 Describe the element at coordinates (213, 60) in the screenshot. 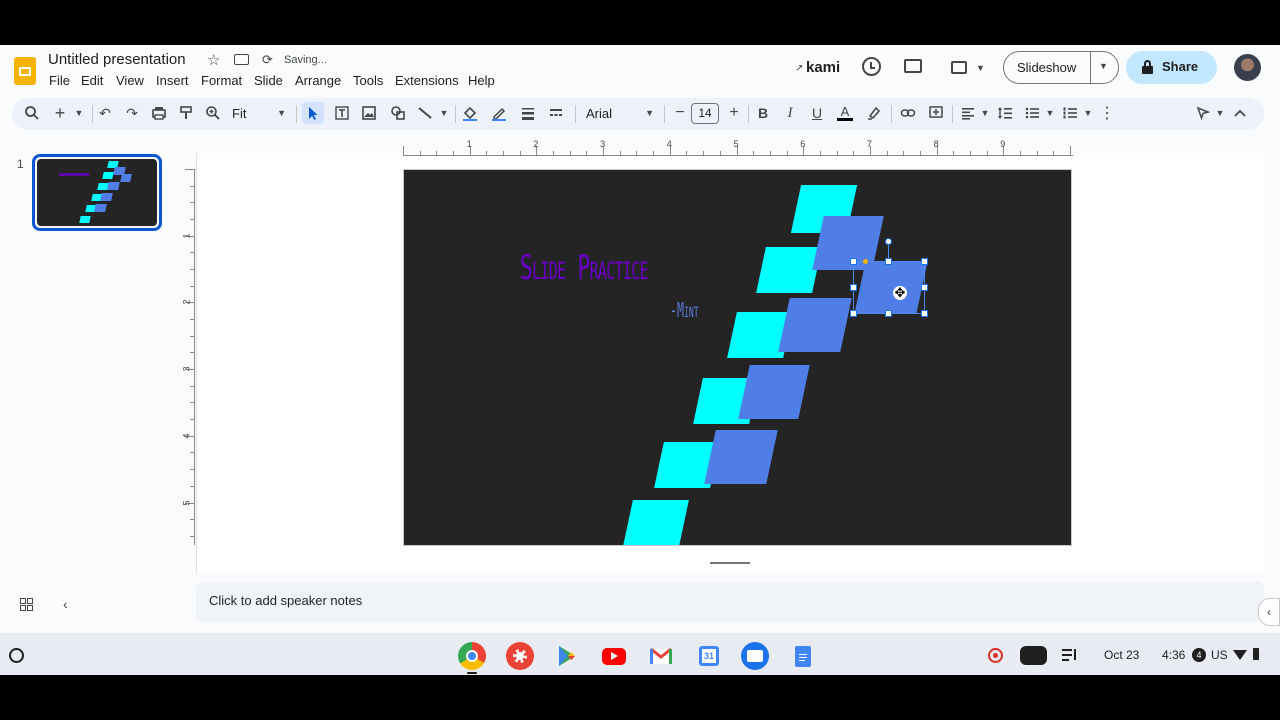

I see `star-icon: ☆` at that location.